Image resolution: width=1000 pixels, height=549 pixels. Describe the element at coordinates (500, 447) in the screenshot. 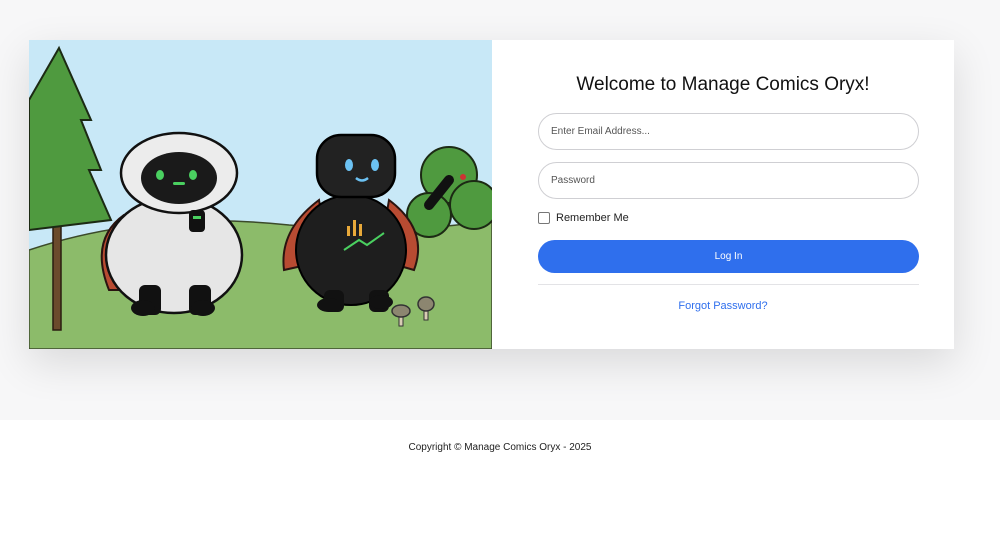

I see `footer-copyright: Copyright © Manage Comics Oryx - 2025` at that location.